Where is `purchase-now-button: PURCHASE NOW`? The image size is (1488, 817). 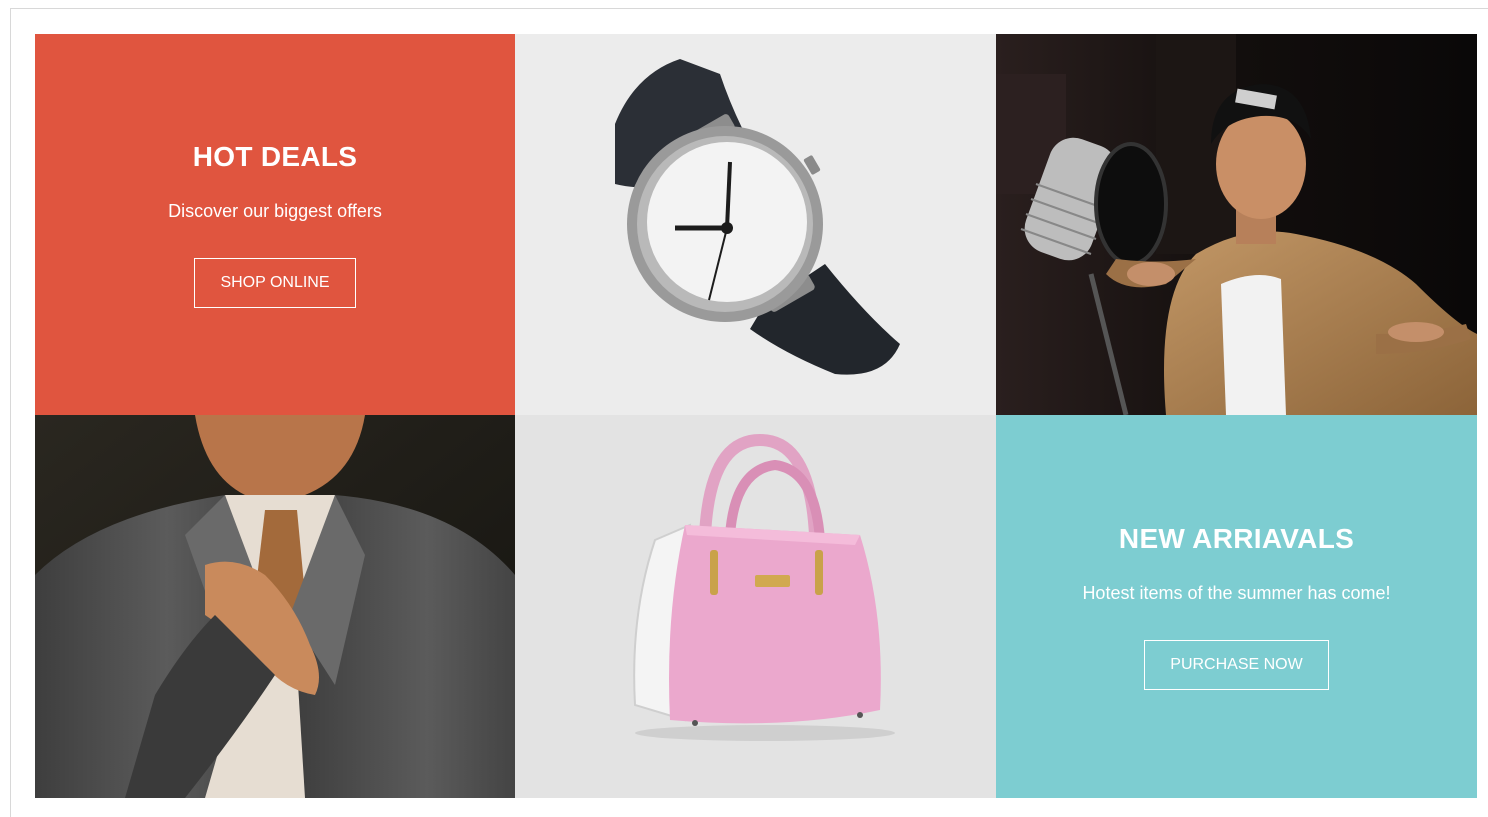
purchase-now-button: PURCHASE NOW is located at coordinates (1236, 665).